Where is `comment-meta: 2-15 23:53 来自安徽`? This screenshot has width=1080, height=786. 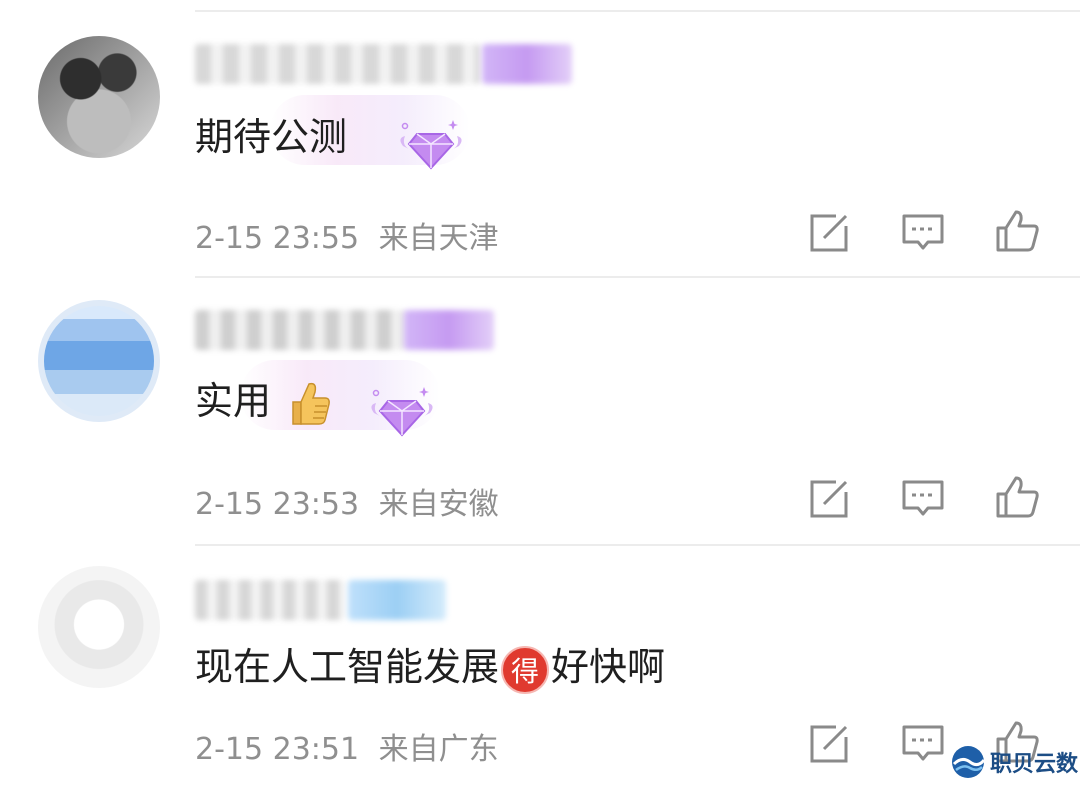
comment-meta: 2-15 23:53 来自安徽 is located at coordinates (347, 501).